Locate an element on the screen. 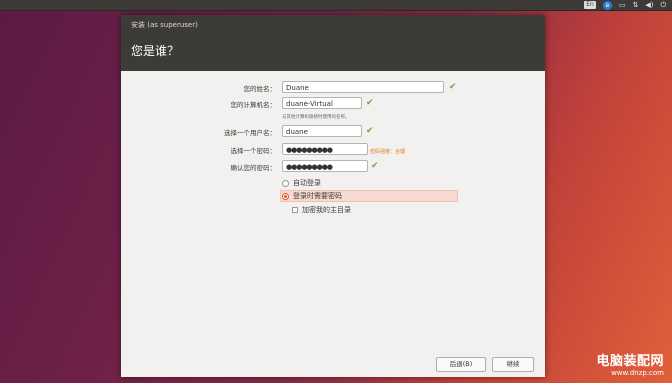 The image size is (672, 383). back-button: 后退(B) is located at coordinates (461, 364).